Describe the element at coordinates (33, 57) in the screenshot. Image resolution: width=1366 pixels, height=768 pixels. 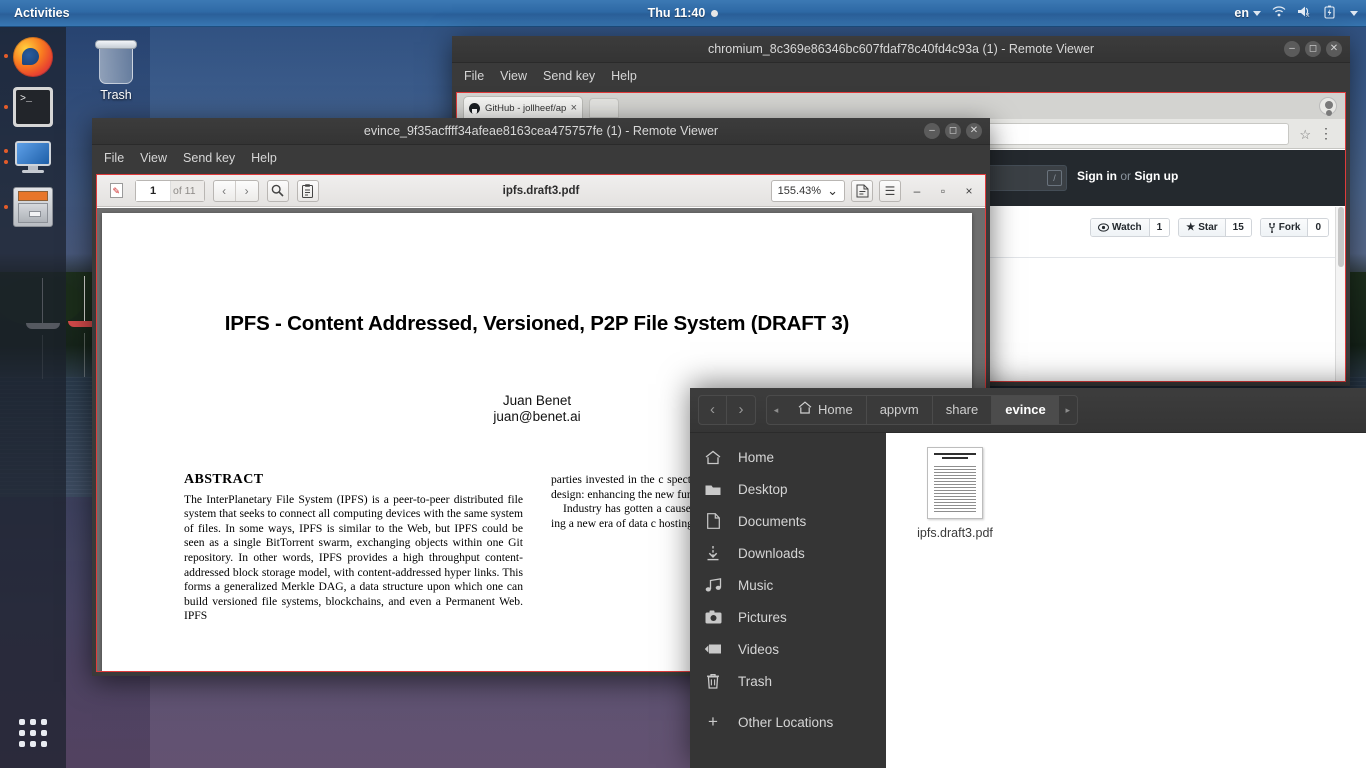
I see `dock-item-firefox` at that location.